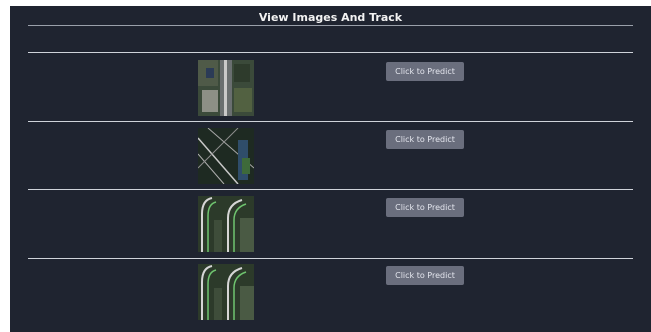 Image resolution: width=651 pixels, height=332 pixels. What do you see at coordinates (330, 52) in the screenshot?
I see `header-divider` at bounding box center [330, 52].